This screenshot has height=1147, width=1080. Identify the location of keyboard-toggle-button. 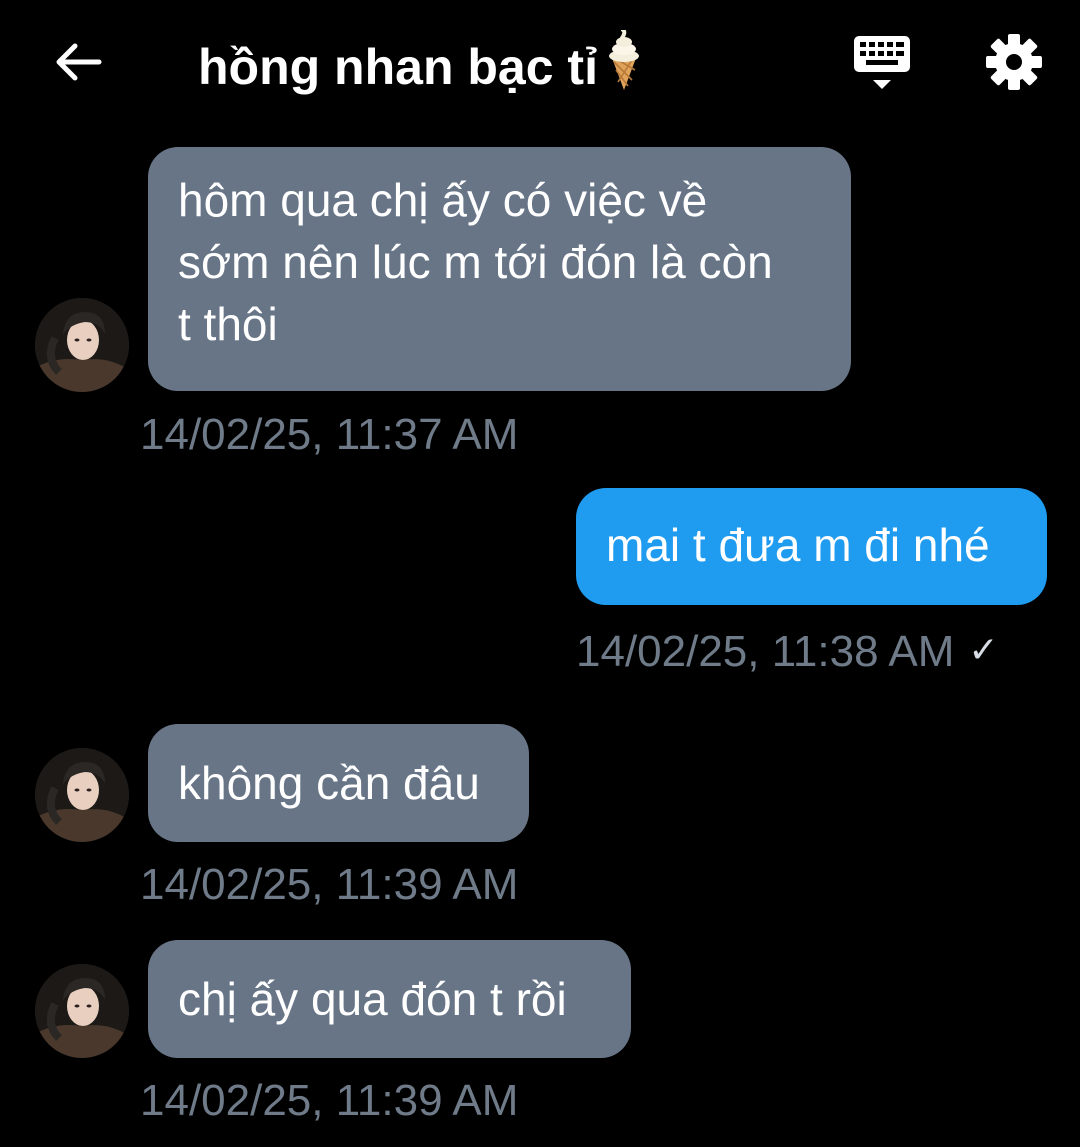
(882, 62).